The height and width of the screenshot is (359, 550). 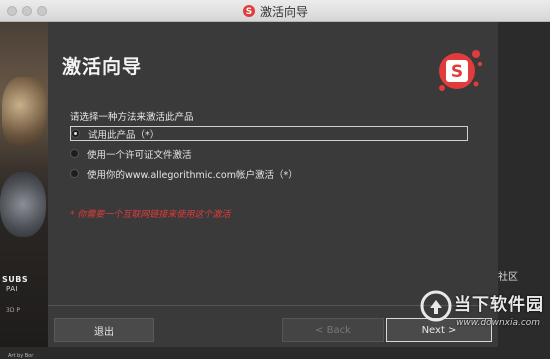 What do you see at coordinates (283, 12) in the screenshot?
I see `window-title-text: 激活向导` at bounding box center [283, 12].